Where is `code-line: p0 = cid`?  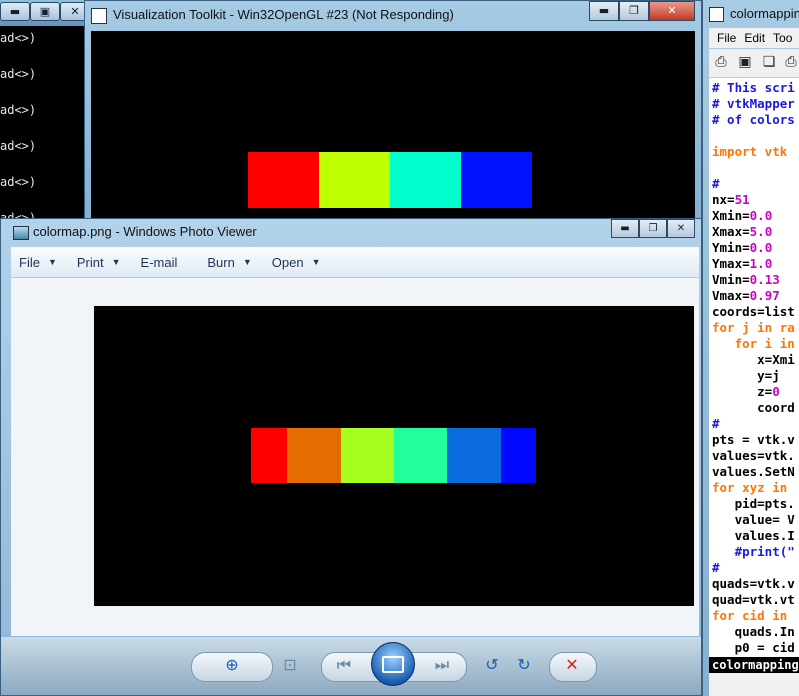 code-line: p0 = cid is located at coordinates (753, 647).